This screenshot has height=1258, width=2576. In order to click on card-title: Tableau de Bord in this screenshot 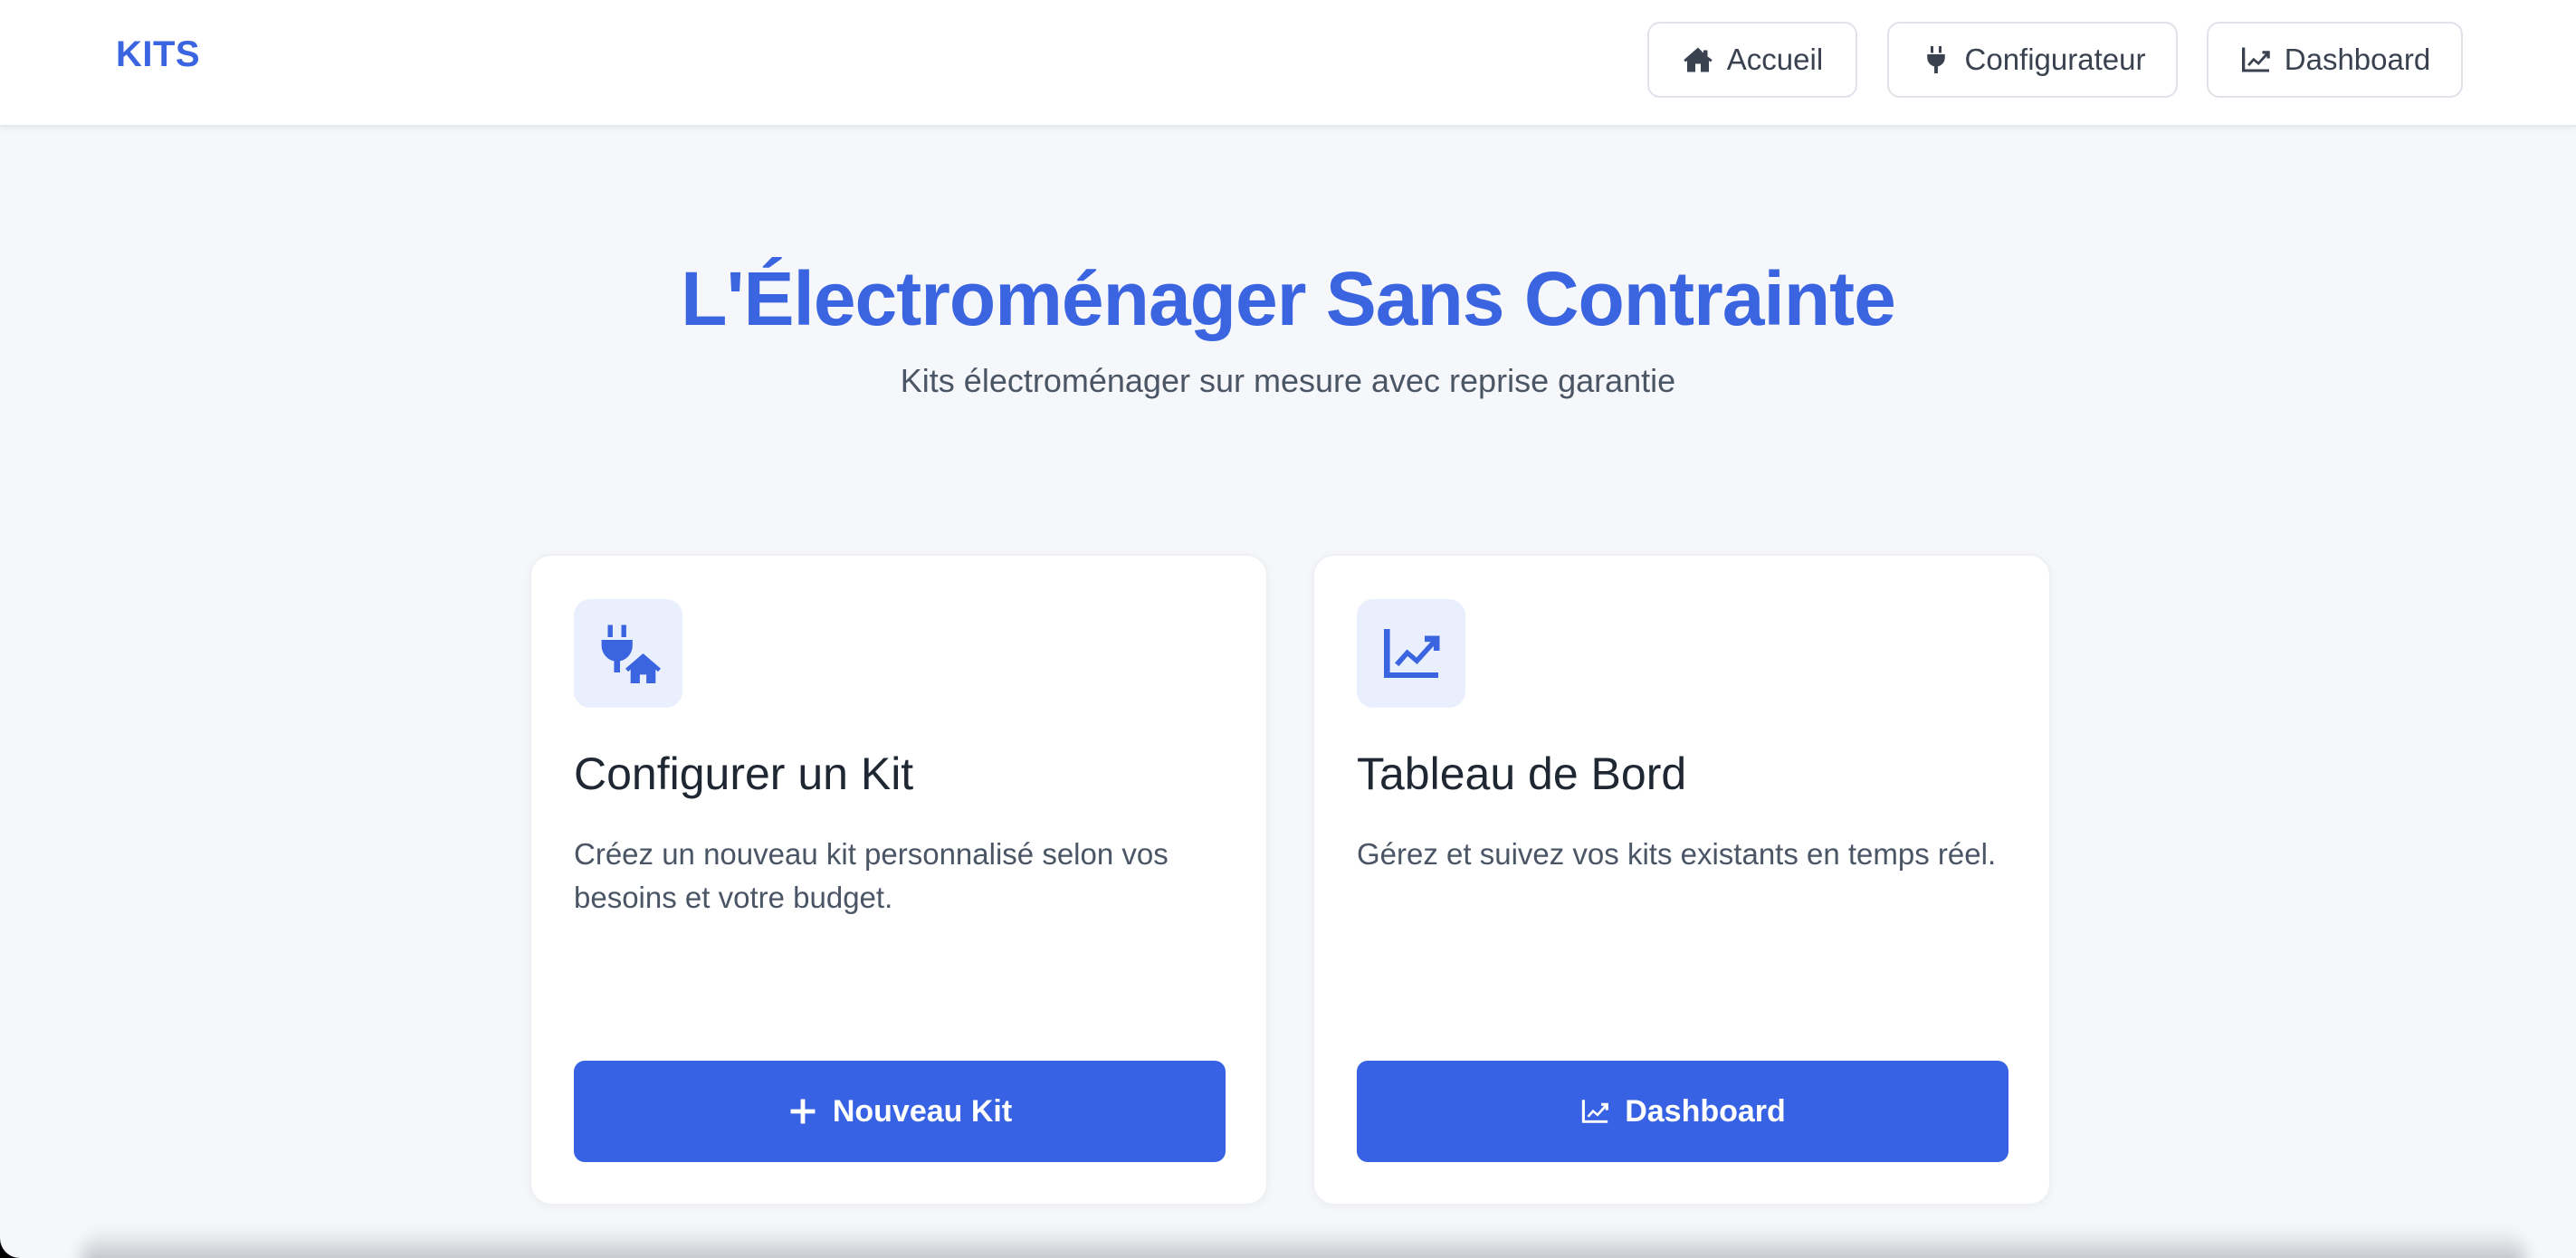, I will do `click(1522, 773)`.